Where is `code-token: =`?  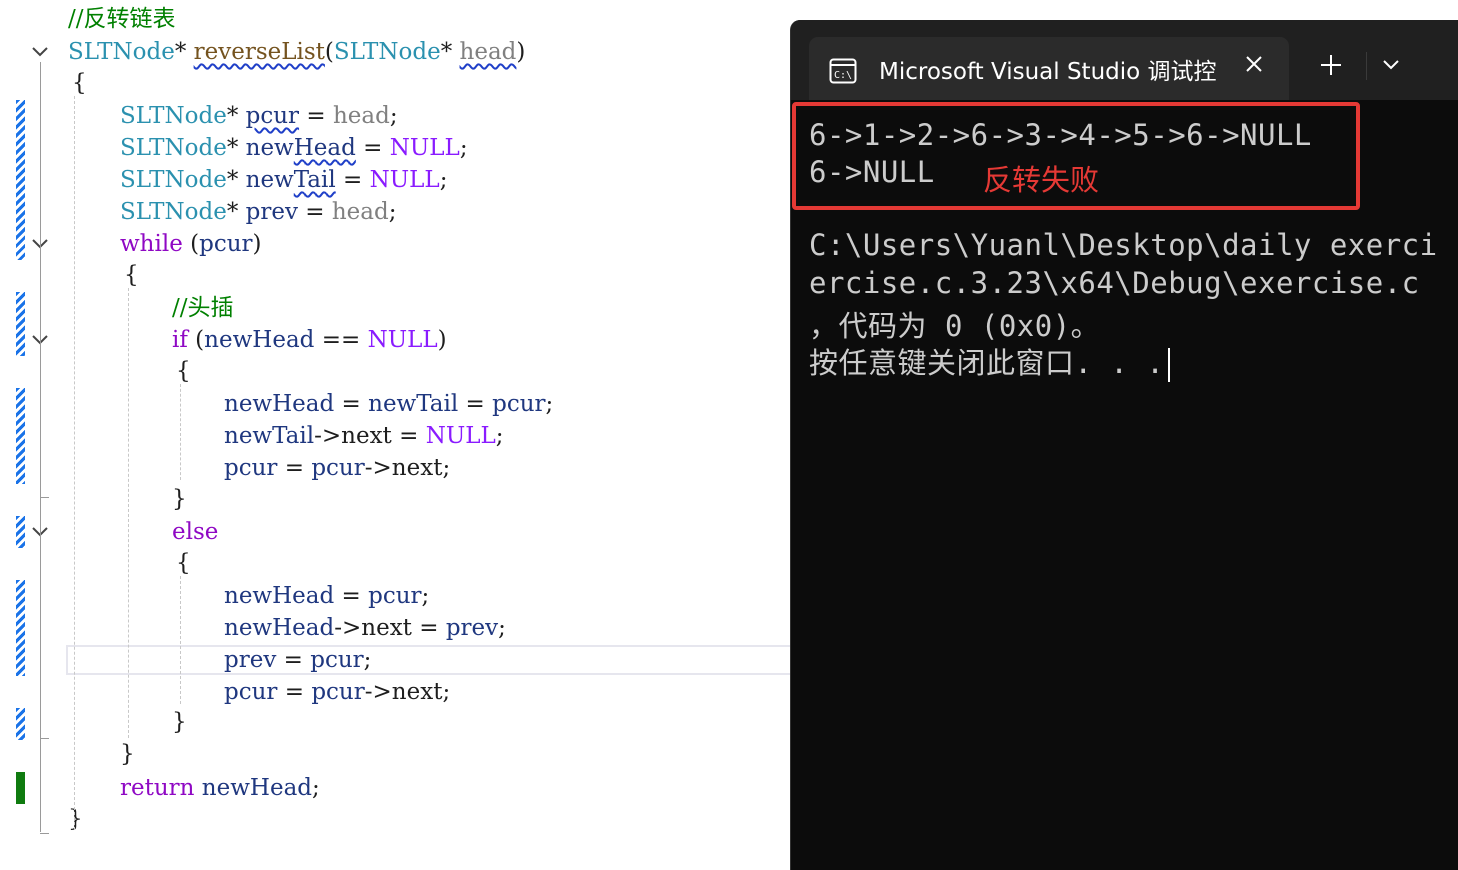 code-token: = is located at coordinates (351, 596).